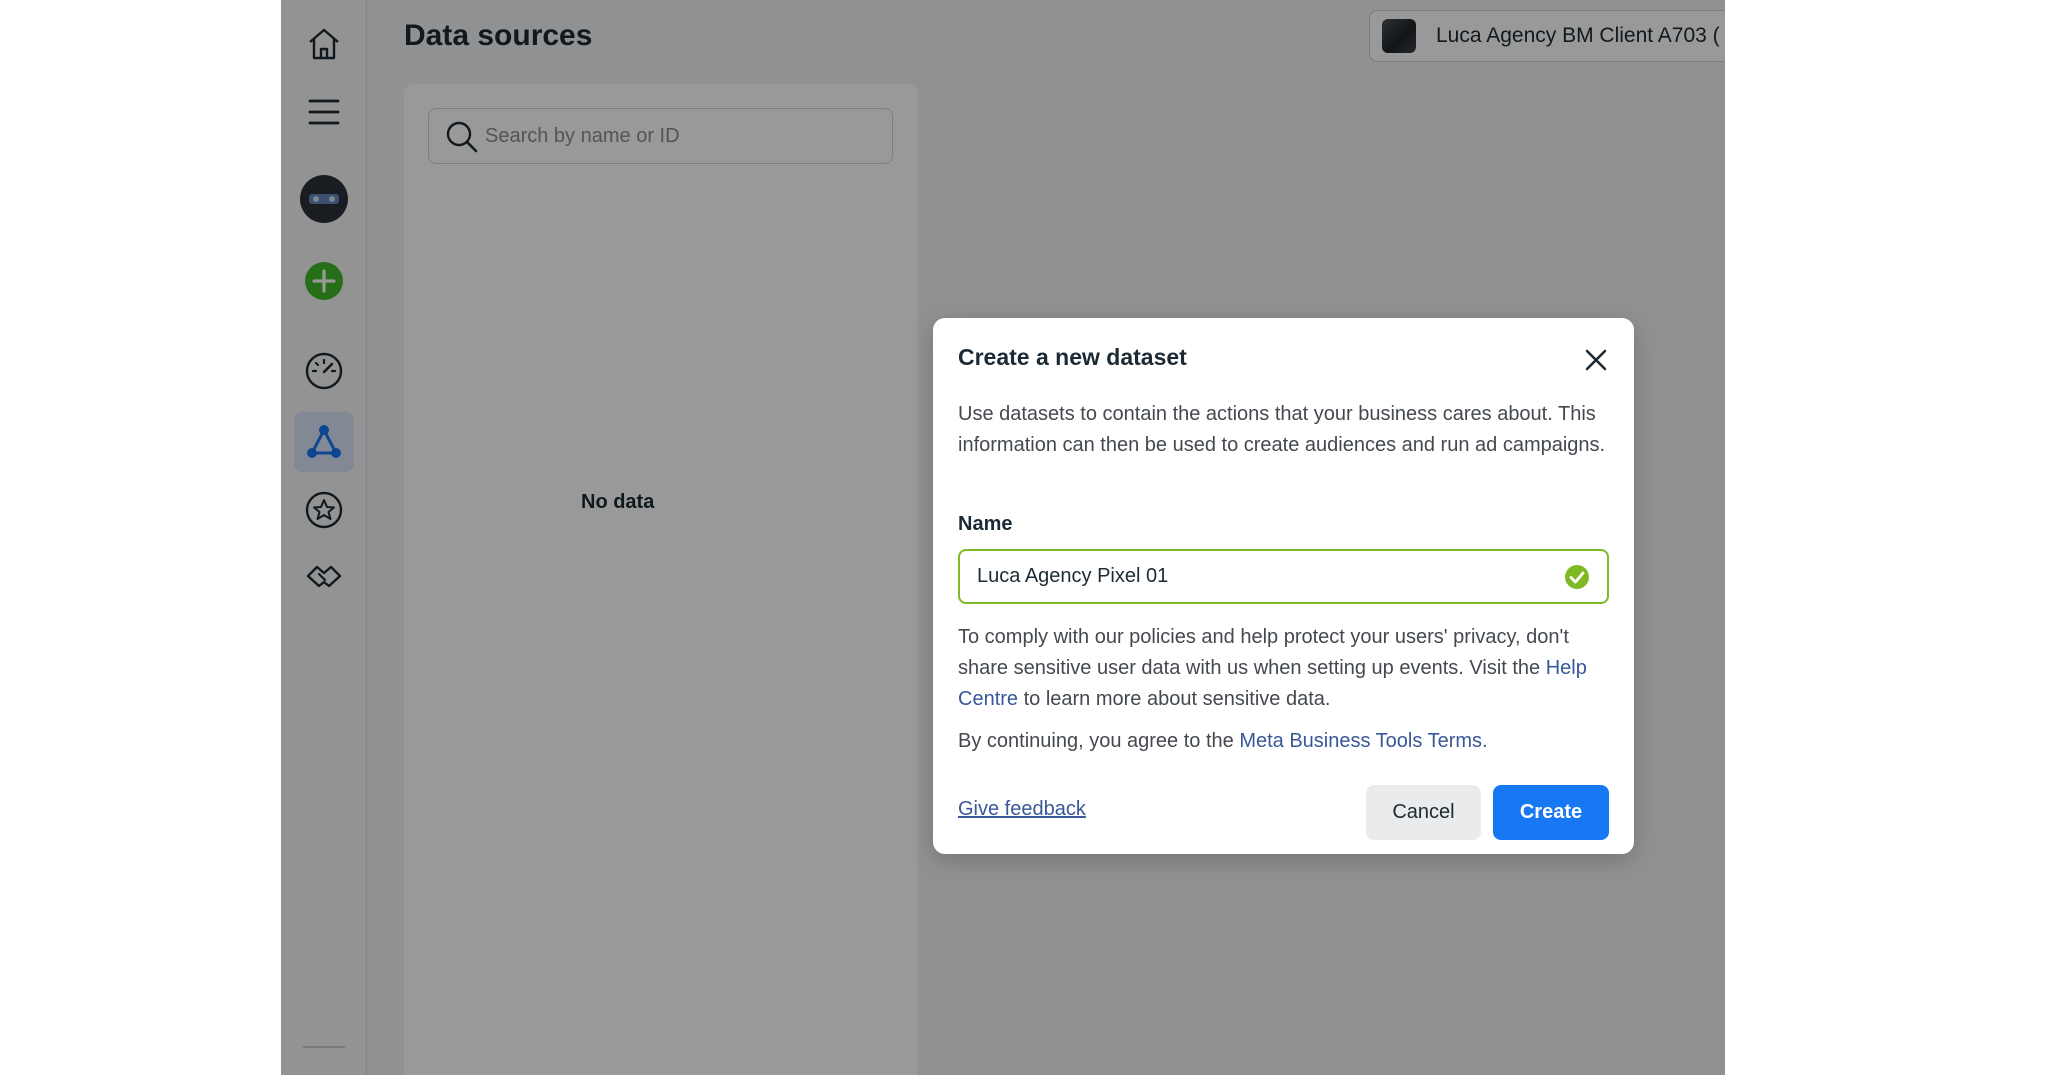 This screenshot has width=2048, height=1075. Describe the element at coordinates (1577, 577) in the screenshot. I see `check-circle-icon` at that location.